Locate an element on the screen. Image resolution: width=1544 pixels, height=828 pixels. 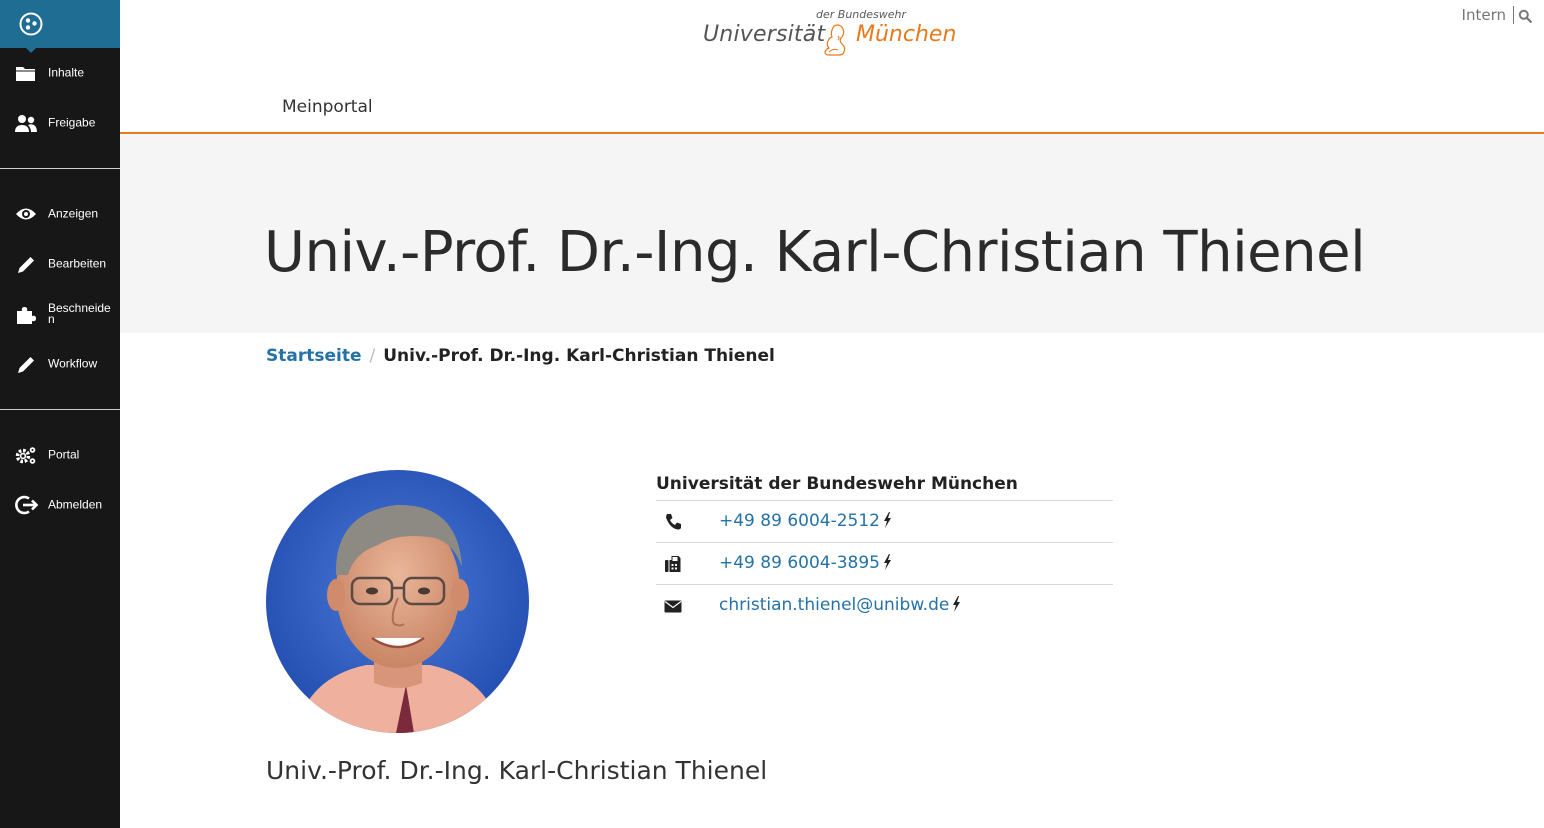
sidebar-item-label: Inhalte is located at coordinates (66, 72).